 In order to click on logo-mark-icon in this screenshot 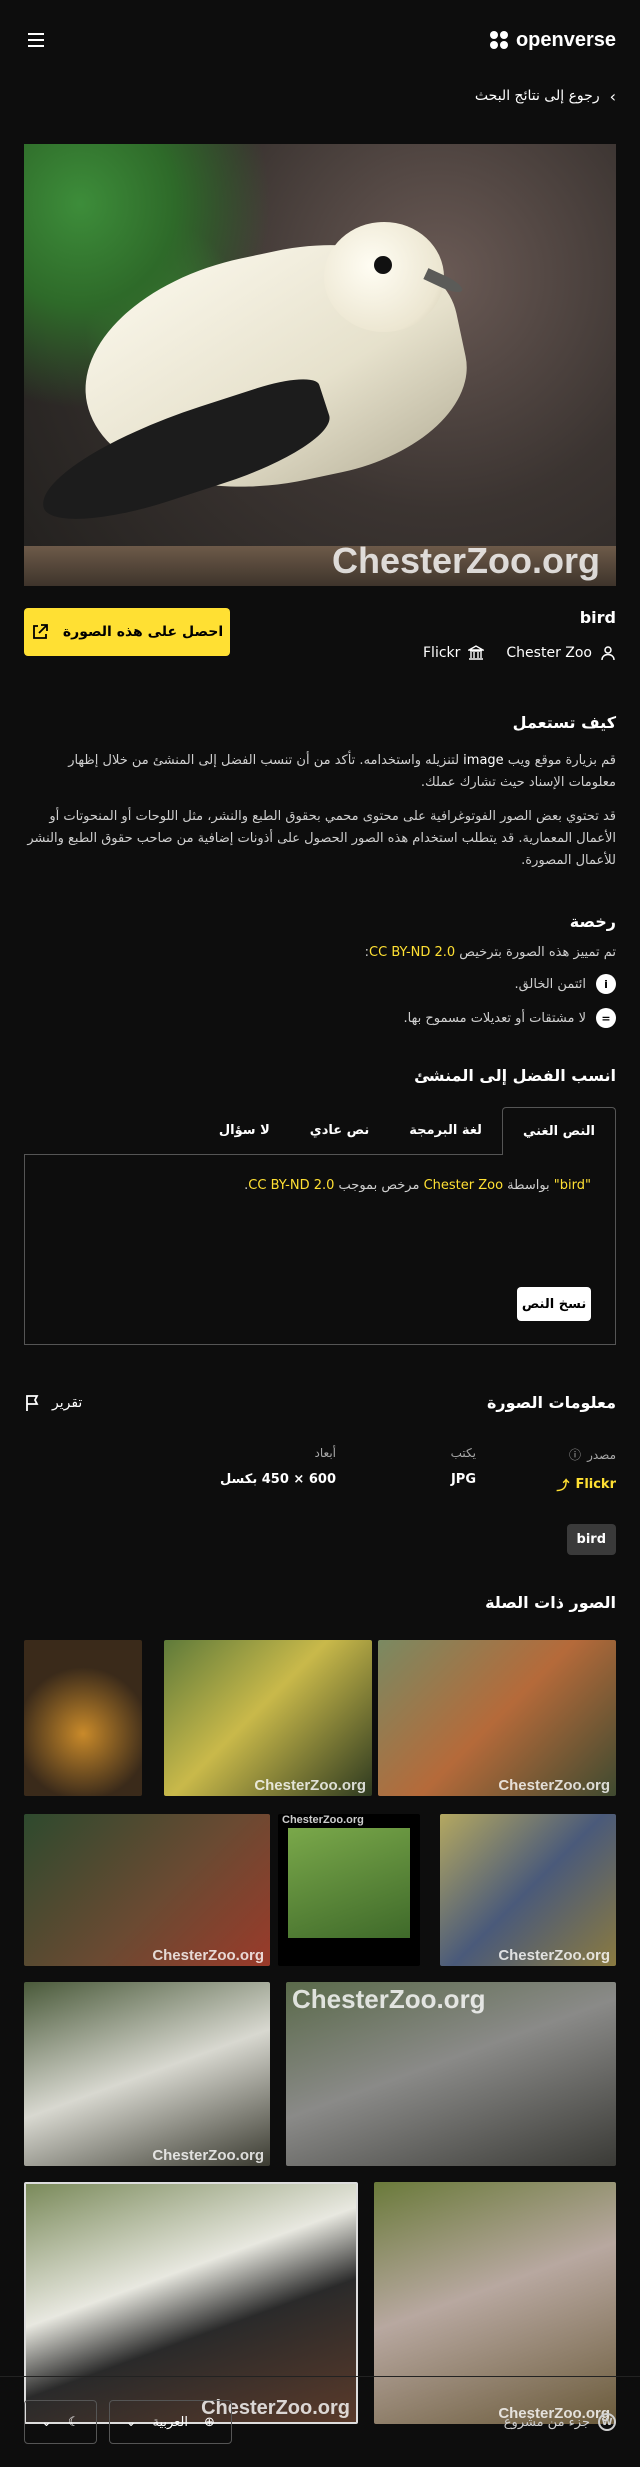, I will do `click(498, 40)`.